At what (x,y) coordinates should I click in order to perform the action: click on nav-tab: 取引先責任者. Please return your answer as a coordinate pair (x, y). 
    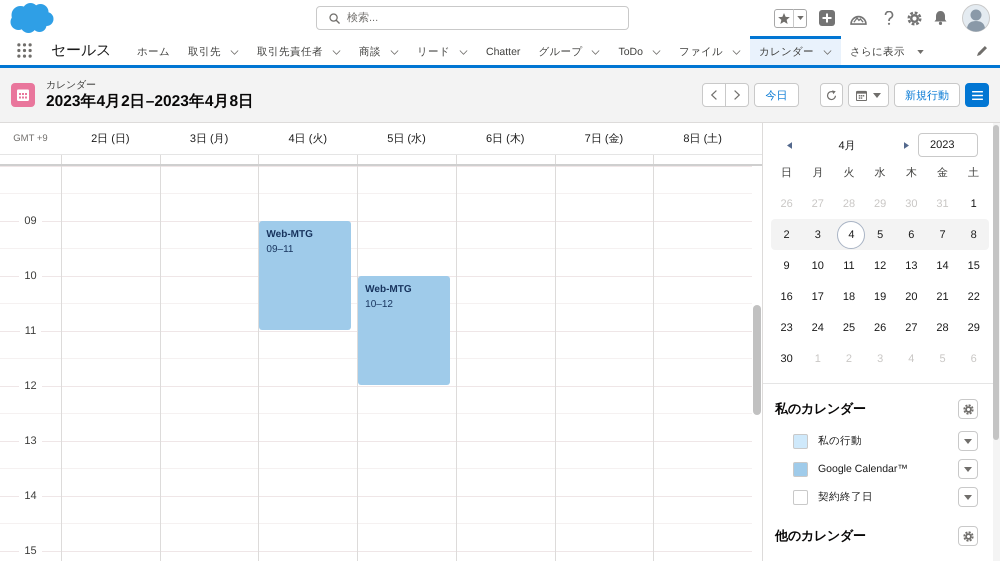
    Looking at the image, I should click on (299, 50).